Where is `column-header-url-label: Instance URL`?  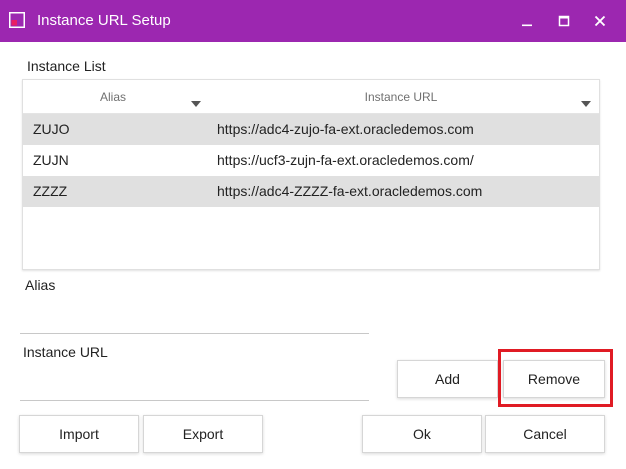
column-header-url-label: Instance URL is located at coordinates (401, 96).